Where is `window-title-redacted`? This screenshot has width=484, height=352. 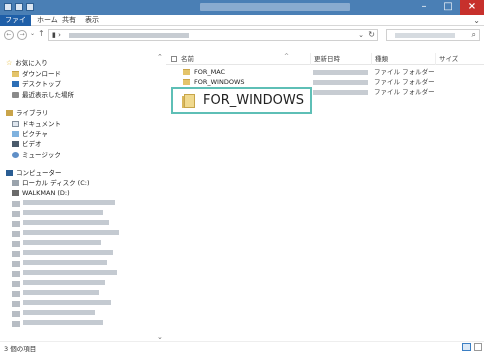 window-title-redacted is located at coordinates (275, 7).